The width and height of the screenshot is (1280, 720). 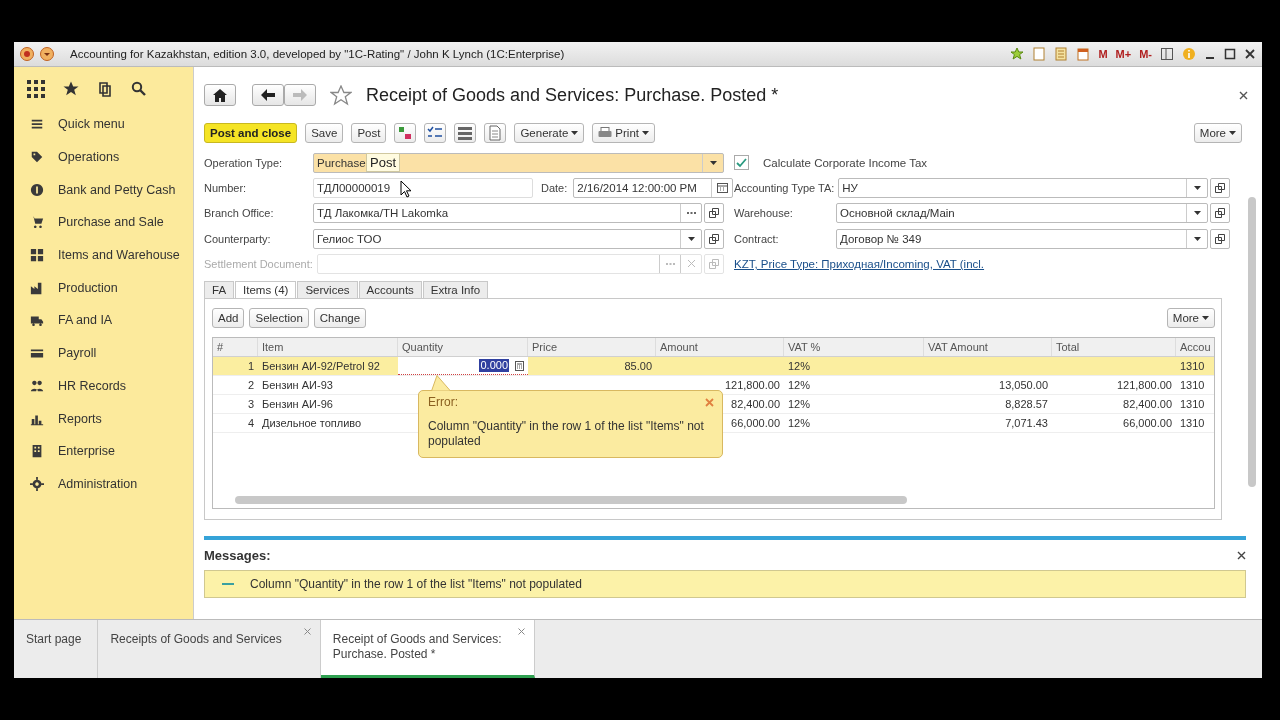 I want to click on warehouse-field: Основной склад/Main, so click(x=1022, y=213).